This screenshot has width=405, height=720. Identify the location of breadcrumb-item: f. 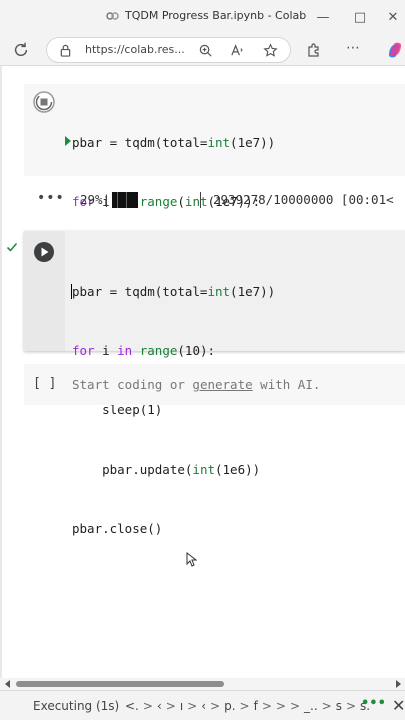
(256, 706).